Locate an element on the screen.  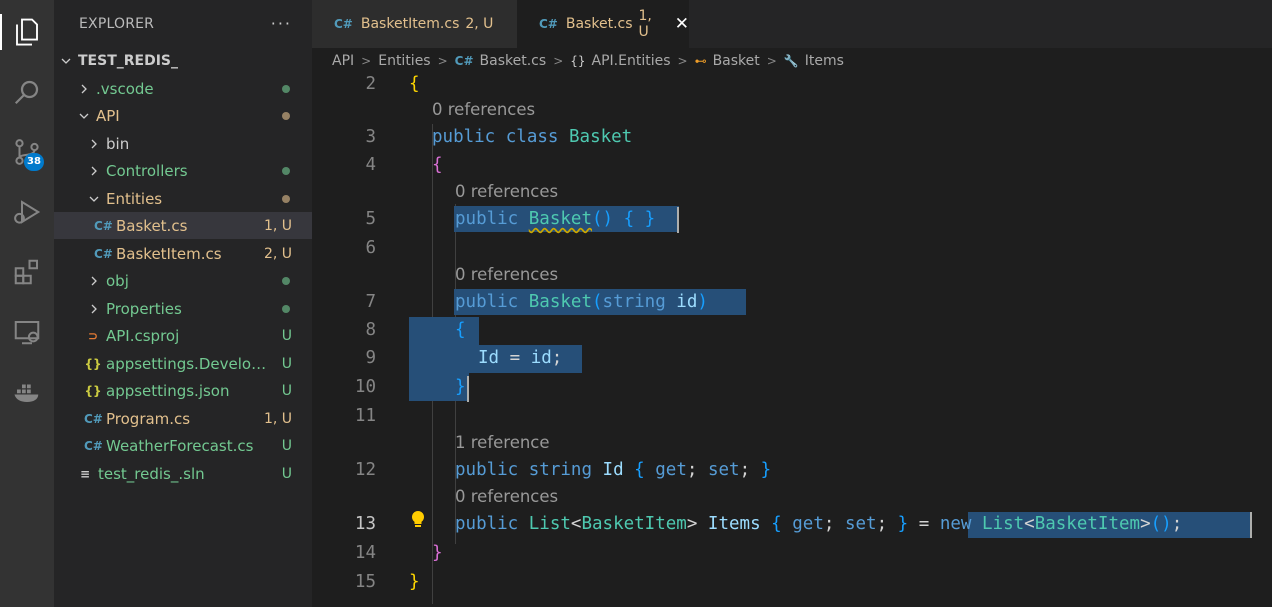
namespace-icon: {} is located at coordinates (578, 61).